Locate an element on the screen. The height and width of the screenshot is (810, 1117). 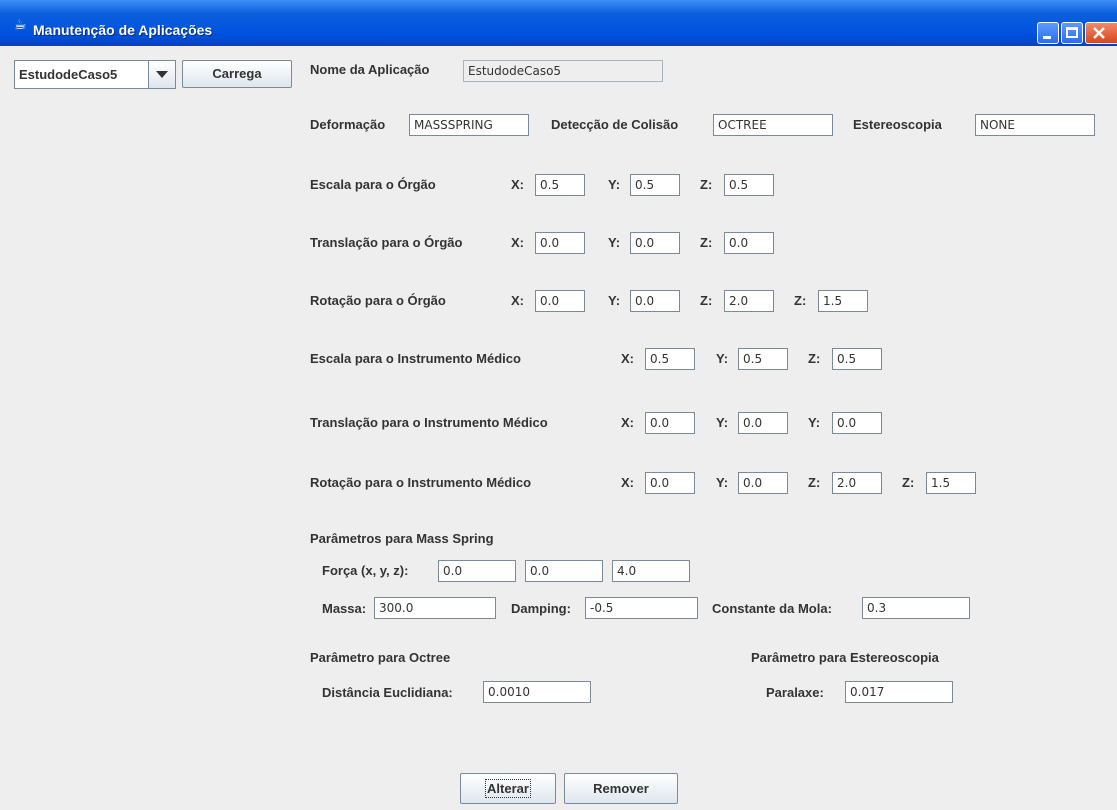
instr-rotation-y-label: Y: is located at coordinates (722, 482).